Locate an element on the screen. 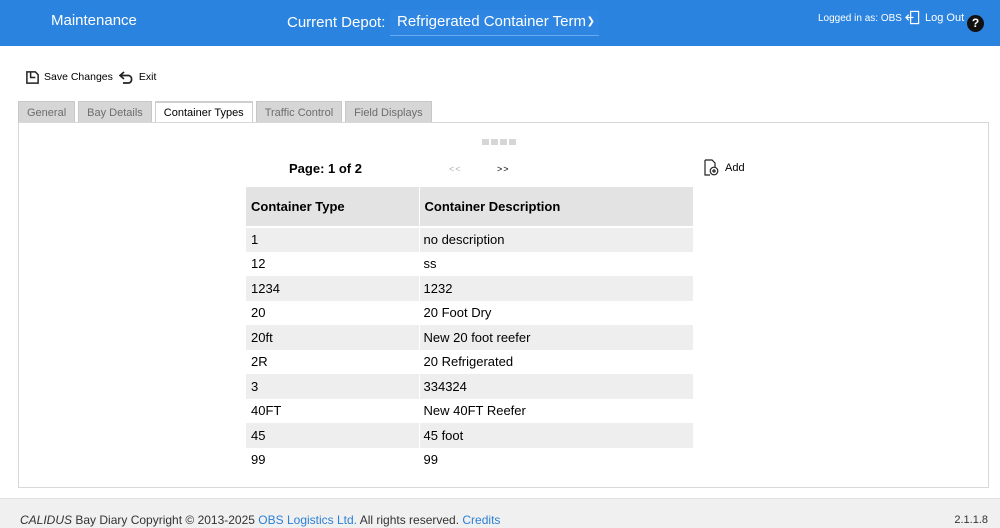 This screenshot has height=528, width=1000. logout-icon is located at coordinates (912, 17).